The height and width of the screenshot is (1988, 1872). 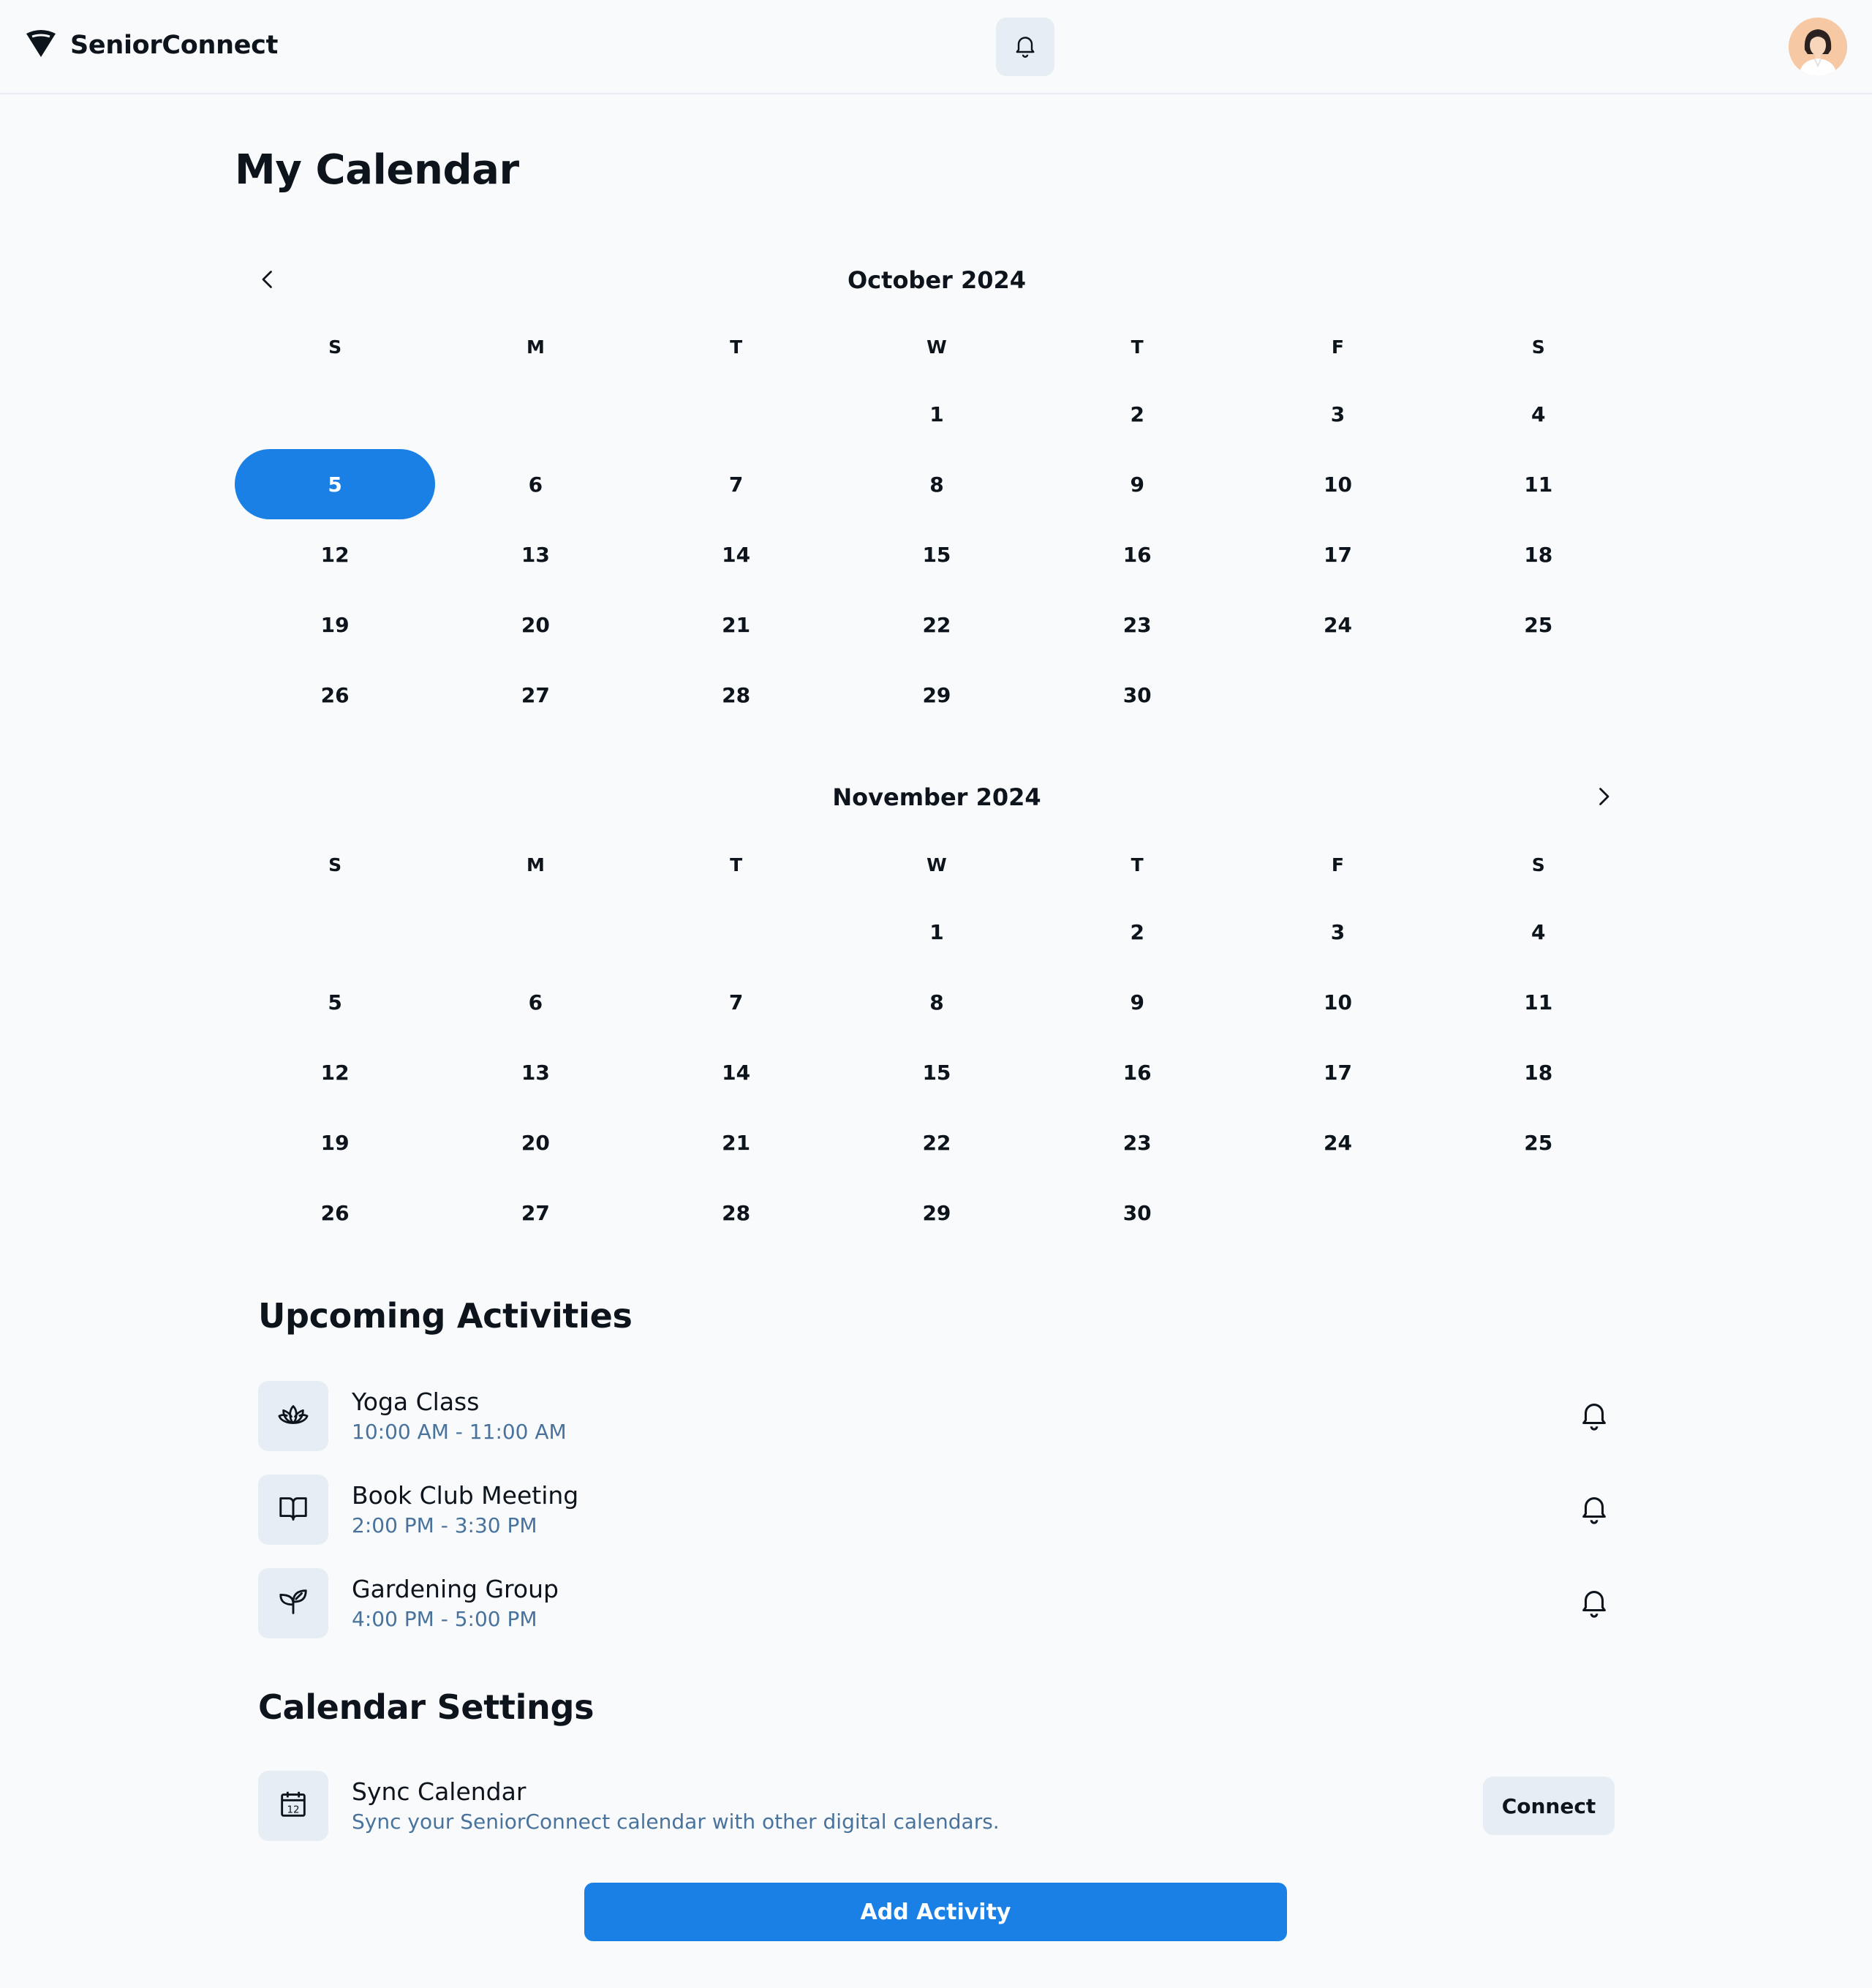 What do you see at coordinates (416, 1402) in the screenshot?
I see `activity-title: Yoga Class` at bounding box center [416, 1402].